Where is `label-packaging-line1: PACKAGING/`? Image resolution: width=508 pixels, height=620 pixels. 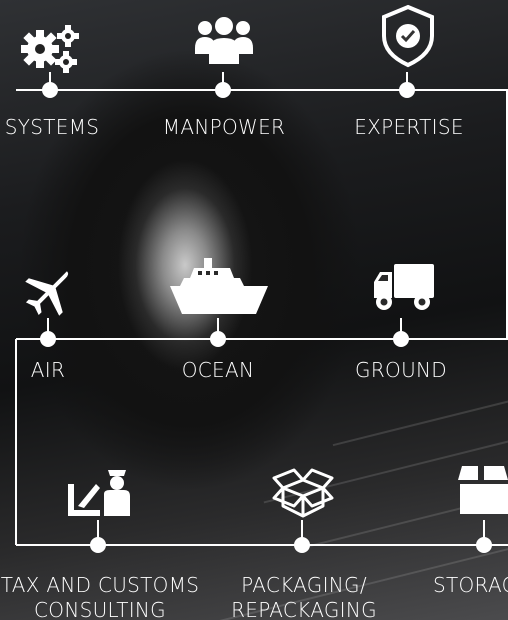
label-packaging-line1: PACKAGING/ is located at coordinates (304, 585).